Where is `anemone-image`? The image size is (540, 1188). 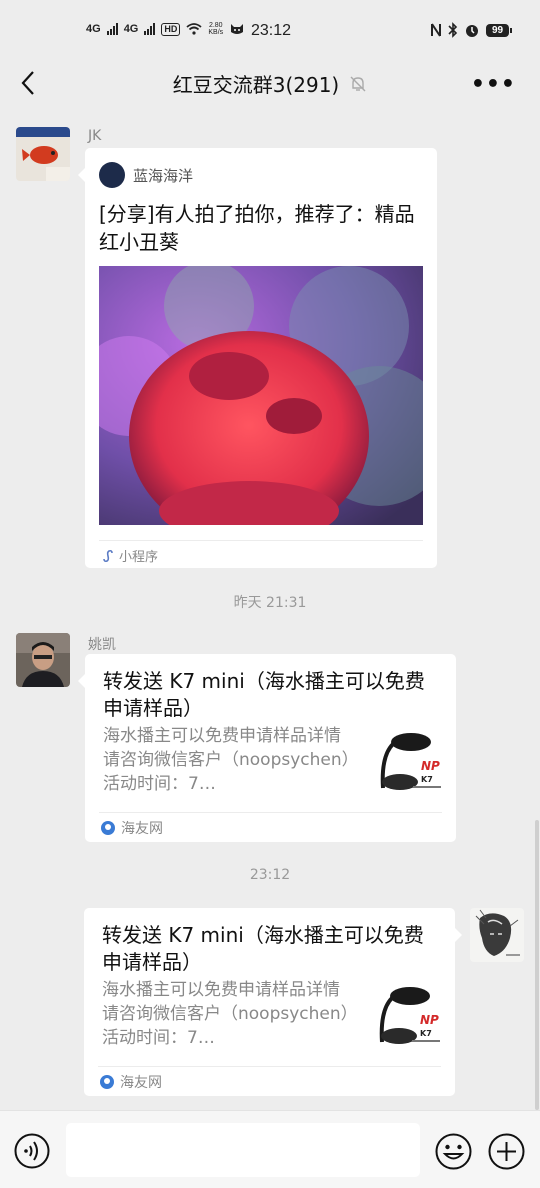
anemone-image is located at coordinates (261, 395).